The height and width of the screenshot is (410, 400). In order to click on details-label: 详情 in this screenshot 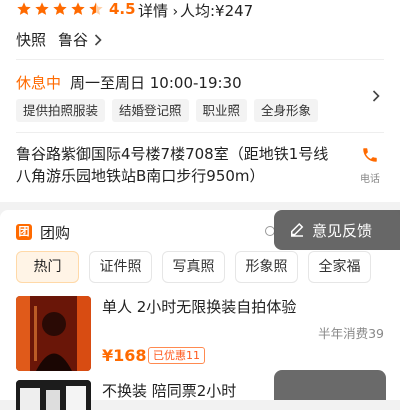, I will do `click(153, 11)`.